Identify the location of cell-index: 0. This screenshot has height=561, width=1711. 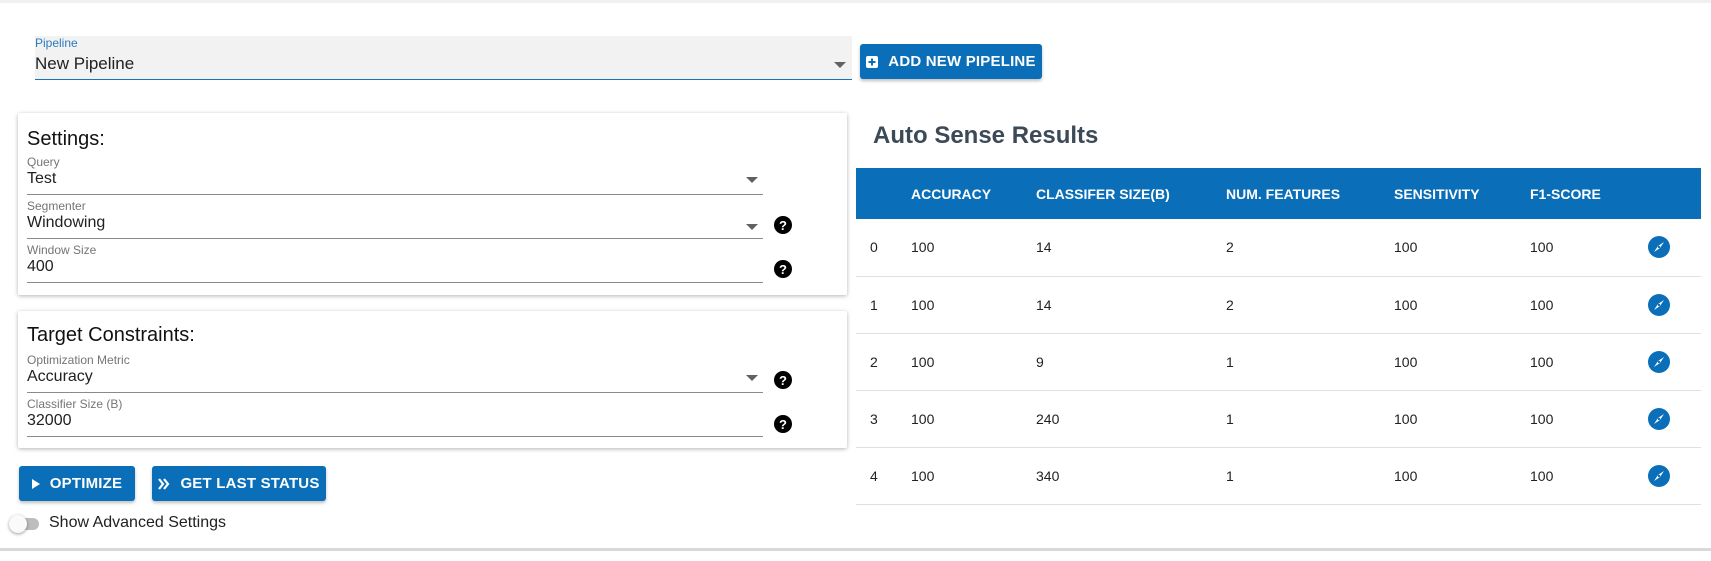
(883, 248).